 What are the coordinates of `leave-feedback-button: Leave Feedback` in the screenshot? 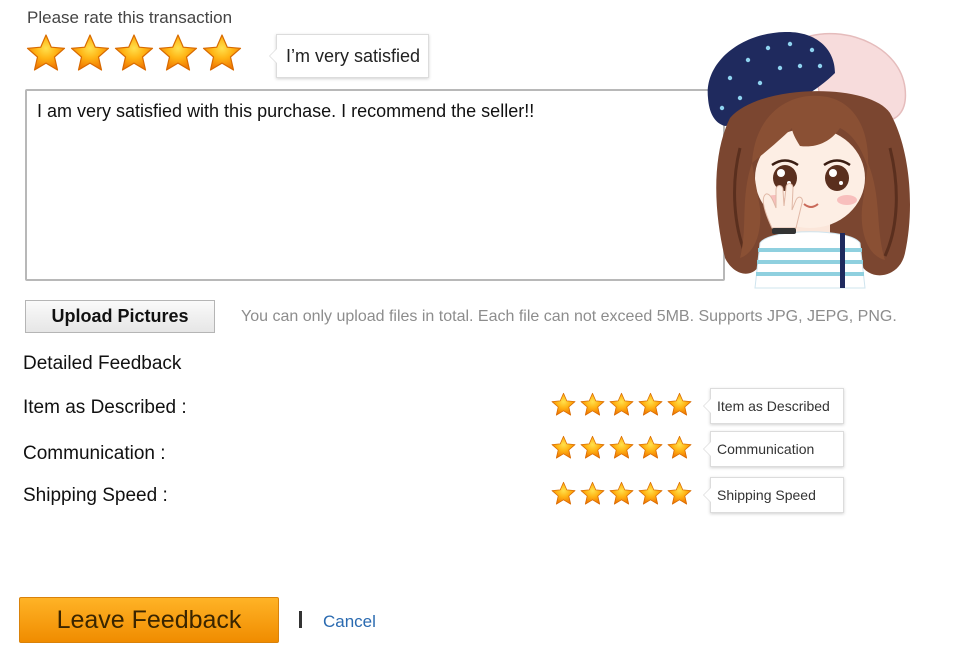 It's located at (149, 620).